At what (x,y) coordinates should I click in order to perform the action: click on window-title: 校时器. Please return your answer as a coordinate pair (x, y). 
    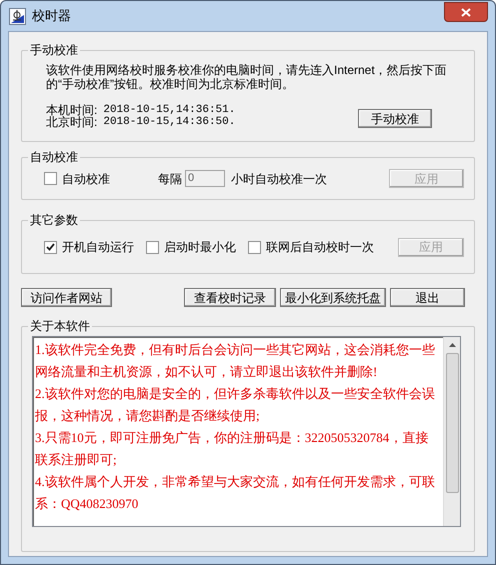
    Looking at the image, I should click on (51, 16).